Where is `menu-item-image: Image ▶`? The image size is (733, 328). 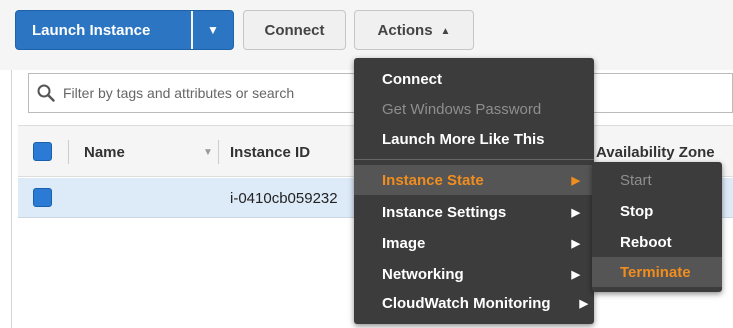
menu-item-image: Image ▶ is located at coordinates (474, 243).